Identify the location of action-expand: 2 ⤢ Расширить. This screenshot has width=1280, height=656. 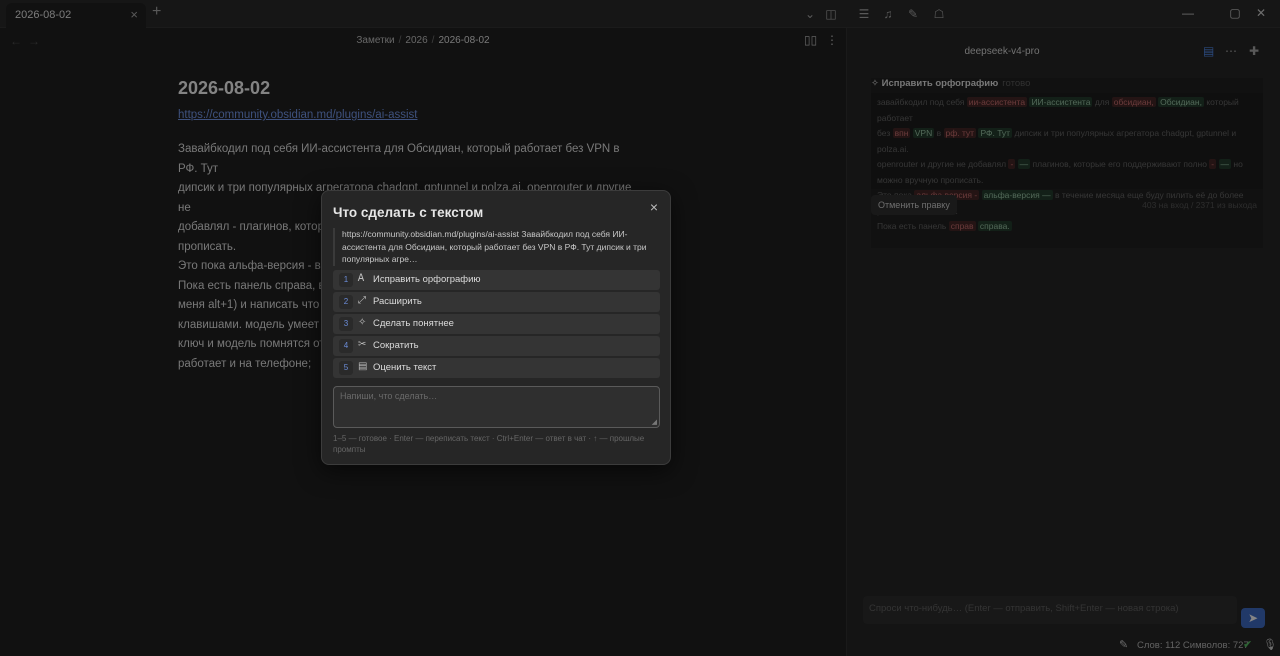
(496, 302).